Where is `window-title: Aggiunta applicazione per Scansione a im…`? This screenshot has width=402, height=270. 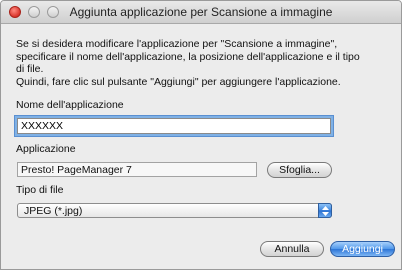
window-title: Aggiunta applicazione per Scansione a im… is located at coordinates (201, 12).